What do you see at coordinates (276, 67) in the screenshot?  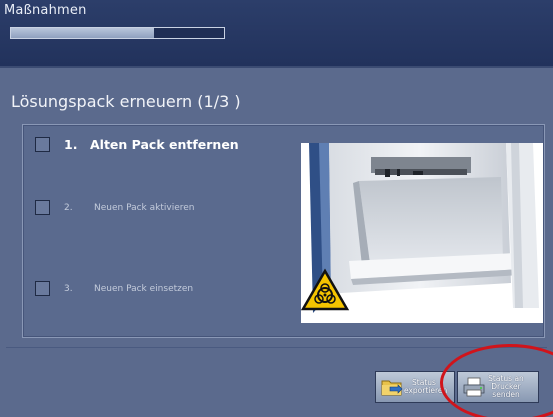 I see `header-divider` at bounding box center [276, 67].